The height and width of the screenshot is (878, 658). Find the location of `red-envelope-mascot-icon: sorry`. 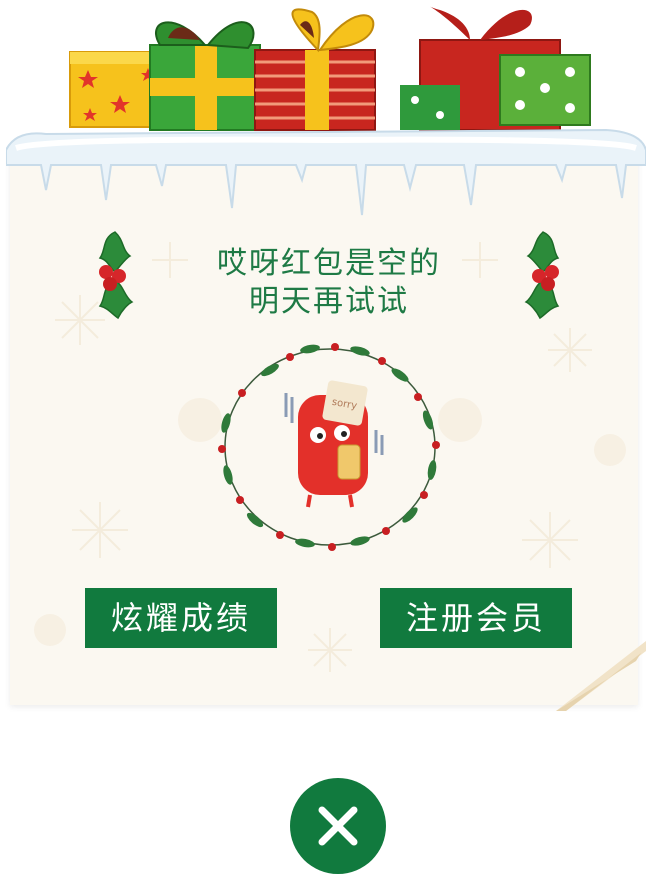

red-envelope-mascot-icon: sorry is located at coordinates (334, 444).